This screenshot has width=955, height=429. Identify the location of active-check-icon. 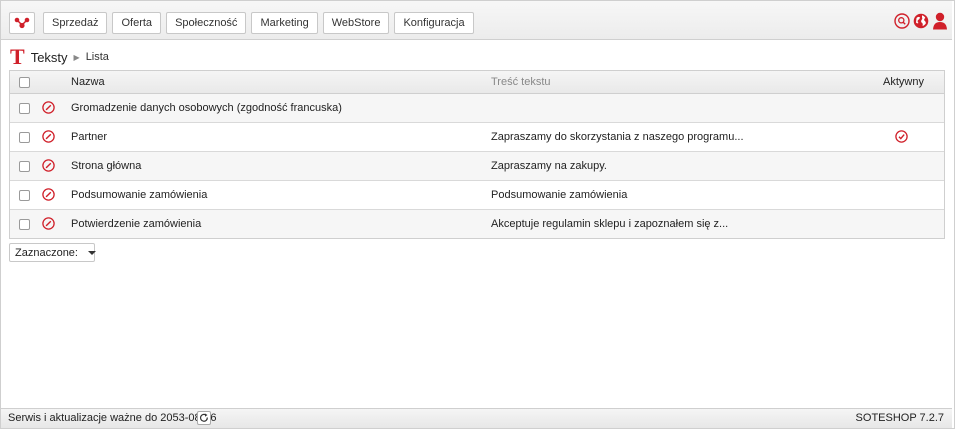
(901, 136).